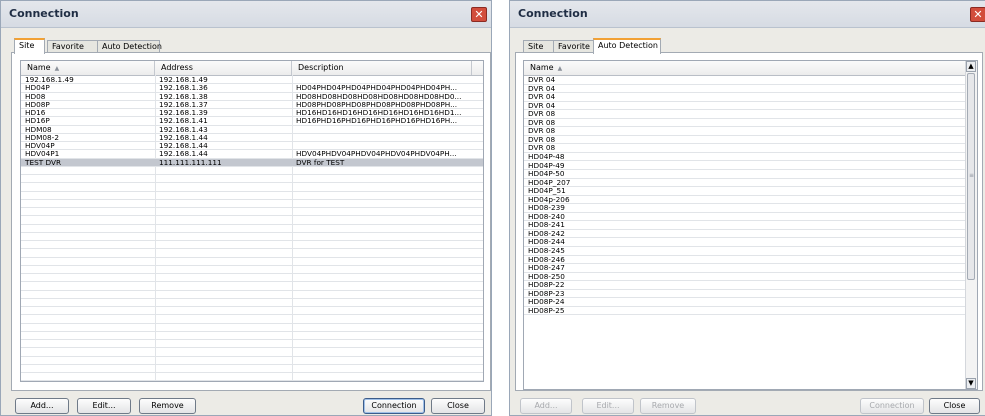 The width and height of the screenshot is (985, 416). Describe the element at coordinates (971, 383) in the screenshot. I see `scroll-down-arrow-icon: ▼` at that location.